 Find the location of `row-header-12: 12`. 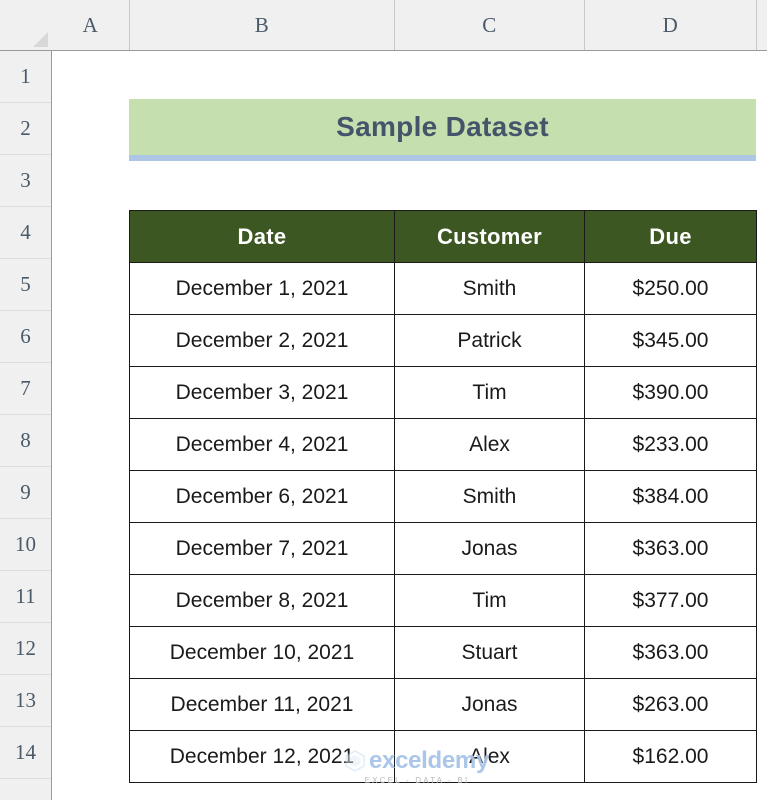

row-header-12: 12 is located at coordinates (25, 649).